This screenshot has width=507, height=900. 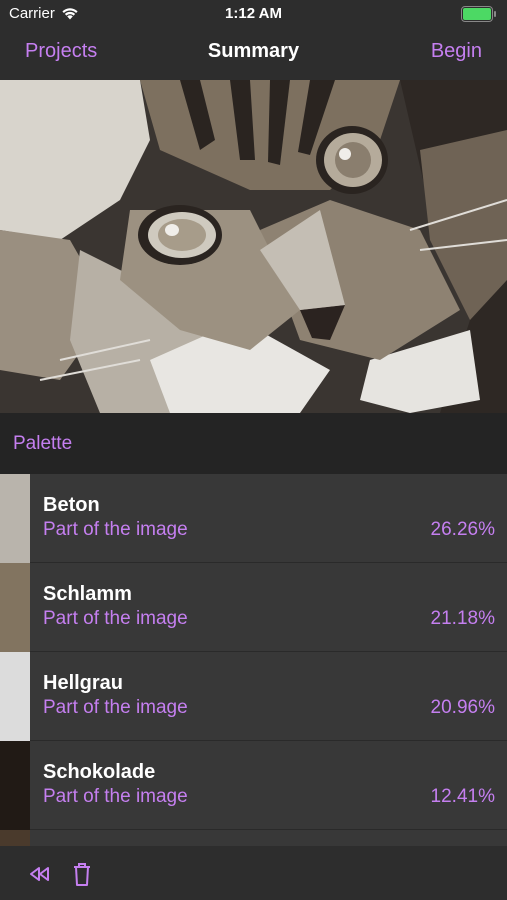 What do you see at coordinates (40, 874) in the screenshot?
I see `rewind-icon` at bounding box center [40, 874].